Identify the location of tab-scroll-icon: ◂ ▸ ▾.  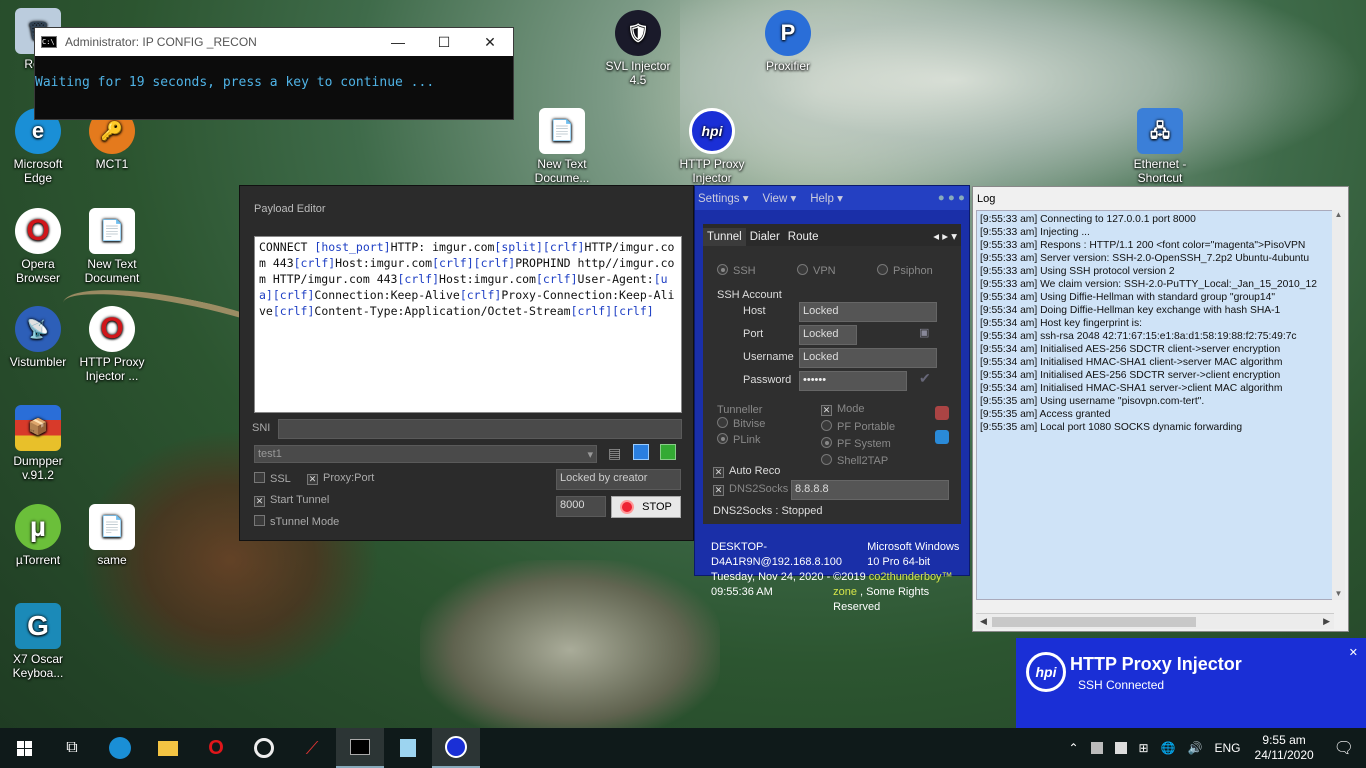
(945, 236).